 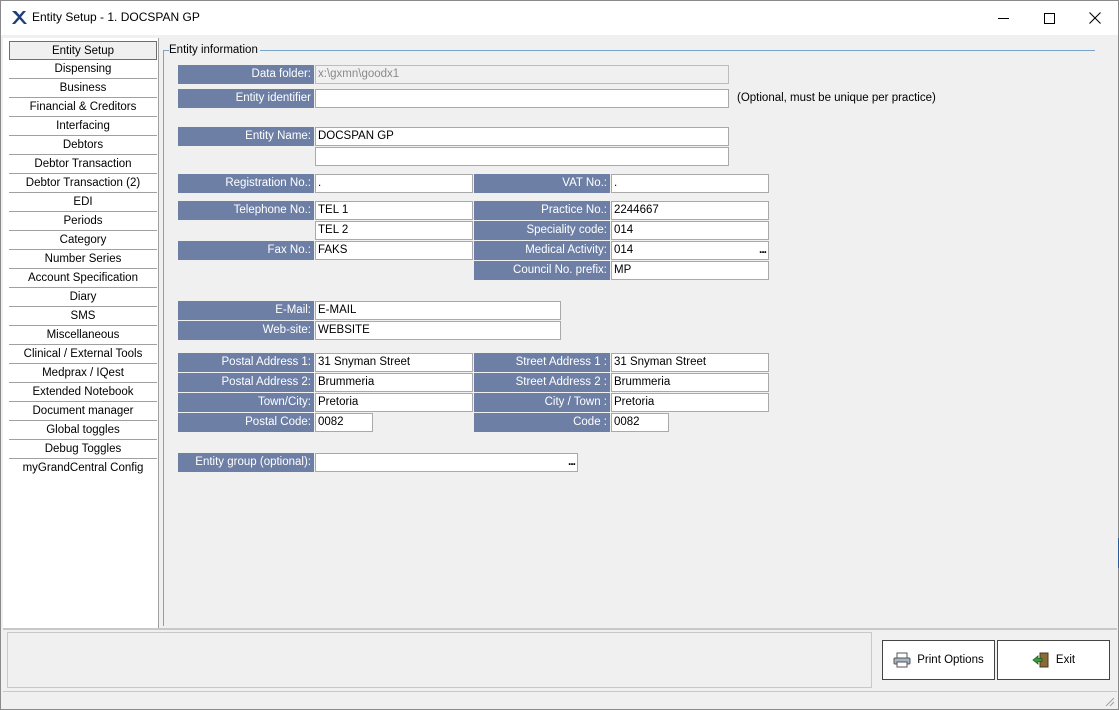 What do you see at coordinates (542, 183) in the screenshot?
I see `vat-label: VAT No.:` at bounding box center [542, 183].